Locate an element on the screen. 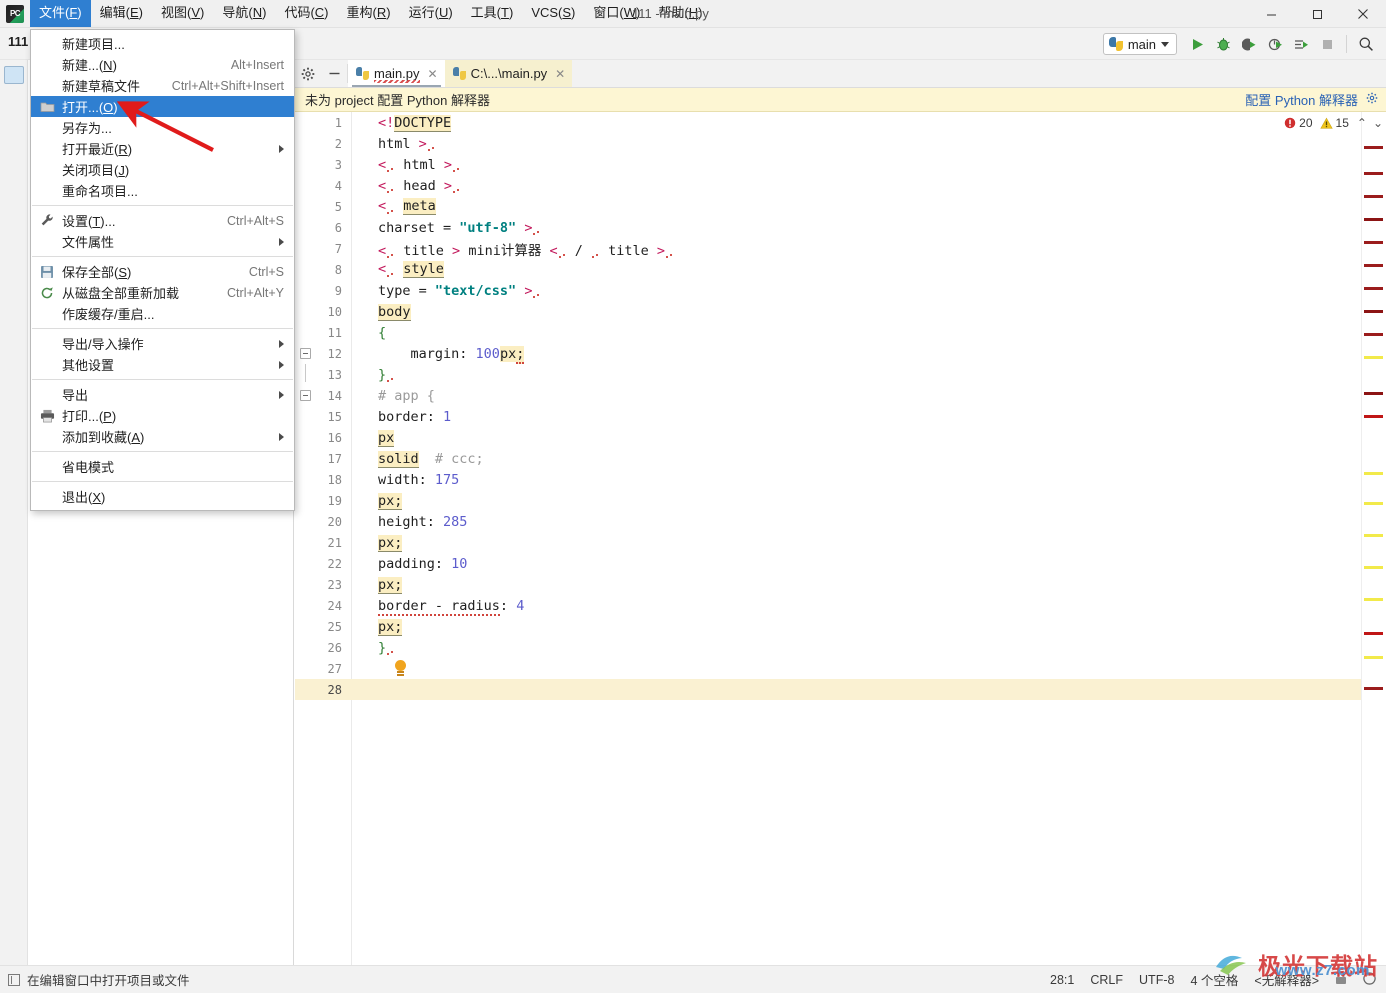 The width and height of the screenshot is (1386, 993). minimize-button is located at coordinates (1271, 14).